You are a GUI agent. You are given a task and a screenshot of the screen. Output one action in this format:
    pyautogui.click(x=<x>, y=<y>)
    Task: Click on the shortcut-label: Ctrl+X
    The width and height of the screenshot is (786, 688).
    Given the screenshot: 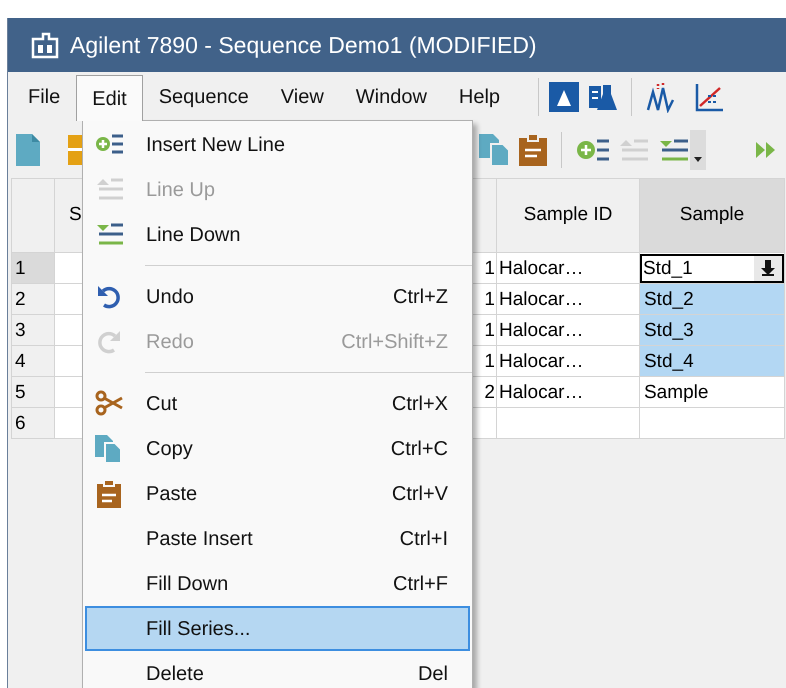 What is the action you would take?
    pyautogui.click(x=420, y=404)
    